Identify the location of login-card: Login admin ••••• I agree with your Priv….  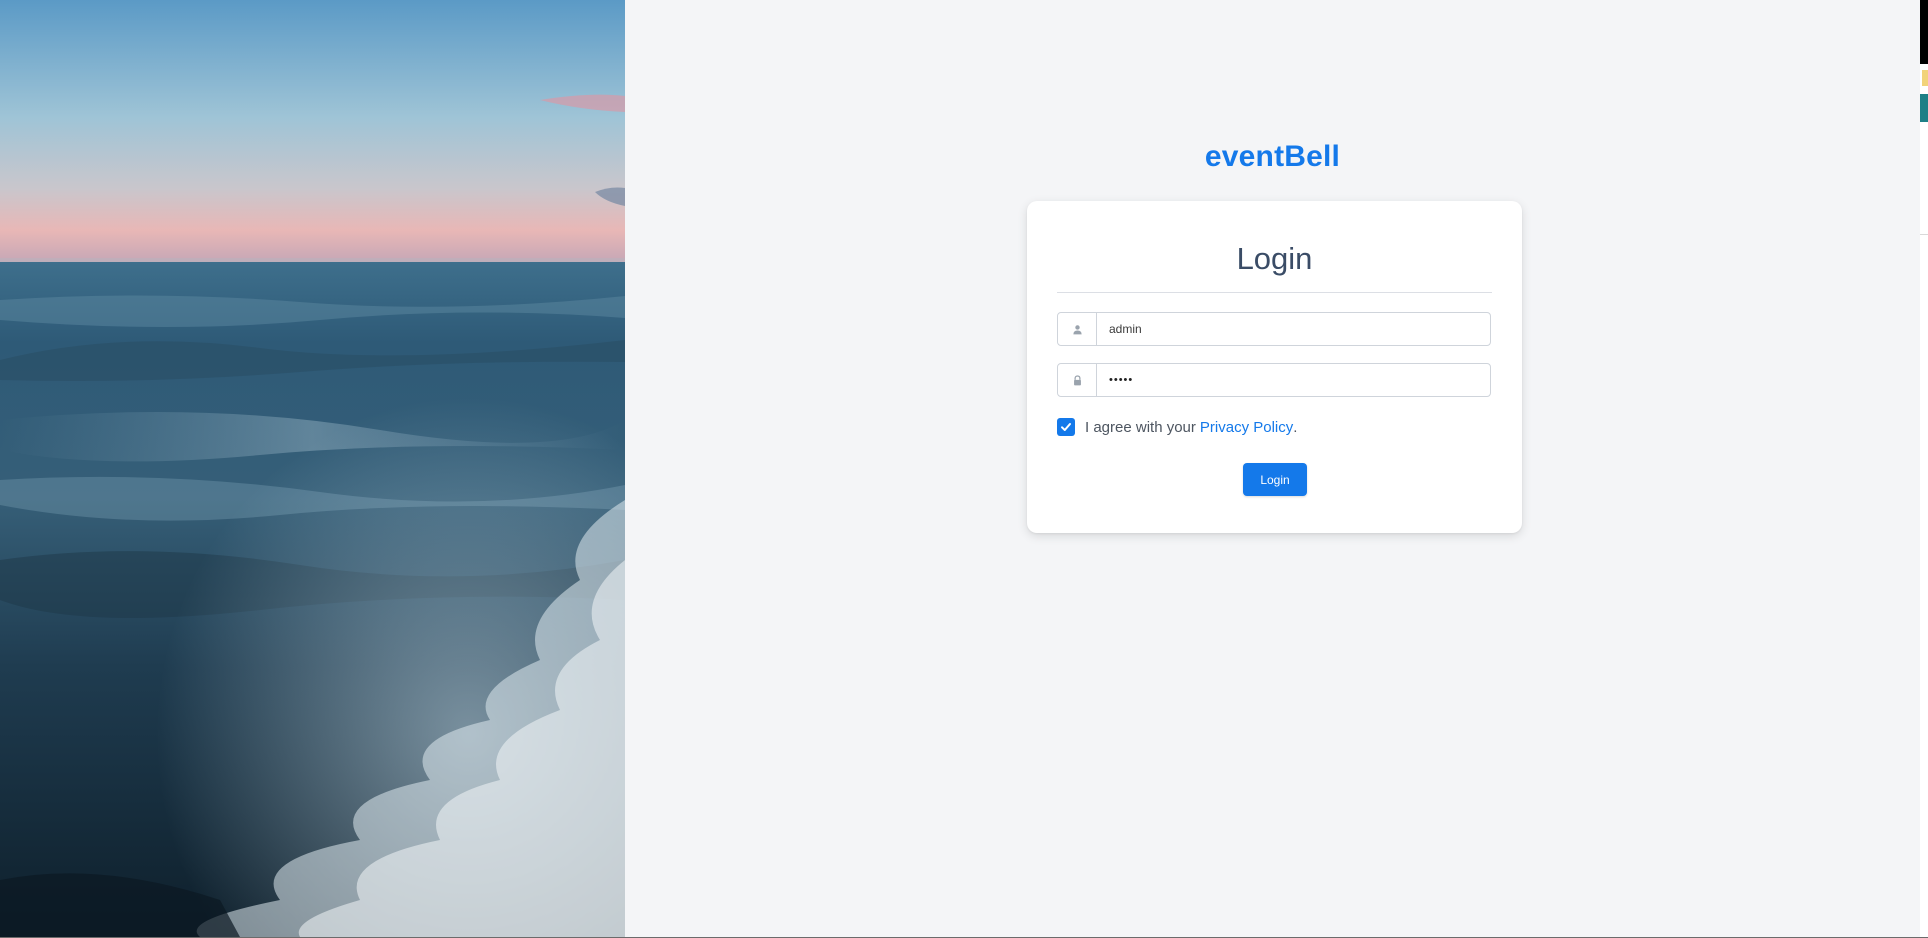
(1274, 367).